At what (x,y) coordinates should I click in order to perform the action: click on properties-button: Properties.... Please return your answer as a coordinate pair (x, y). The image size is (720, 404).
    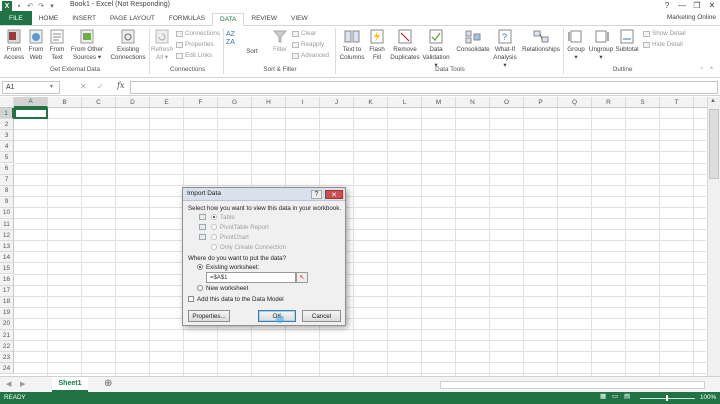
    Looking at the image, I should click on (209, 316).